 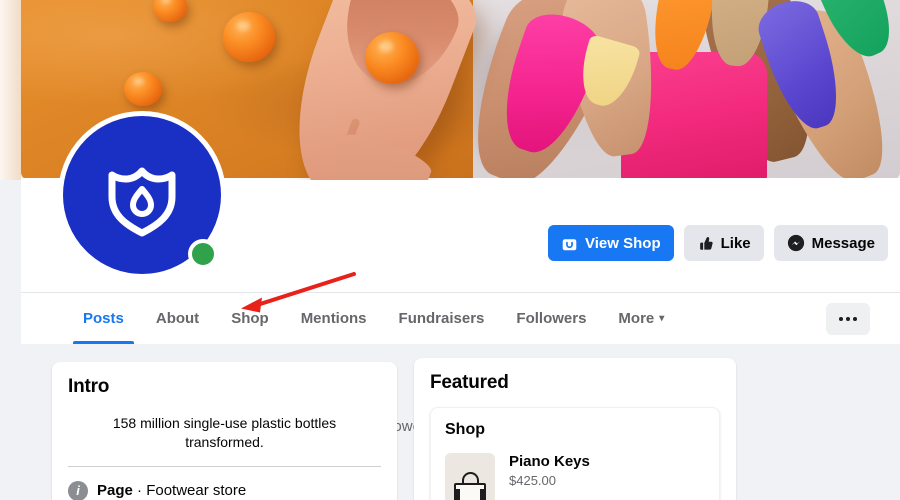 I want to click on featured-title: Featured, so click(x=469, y=382).